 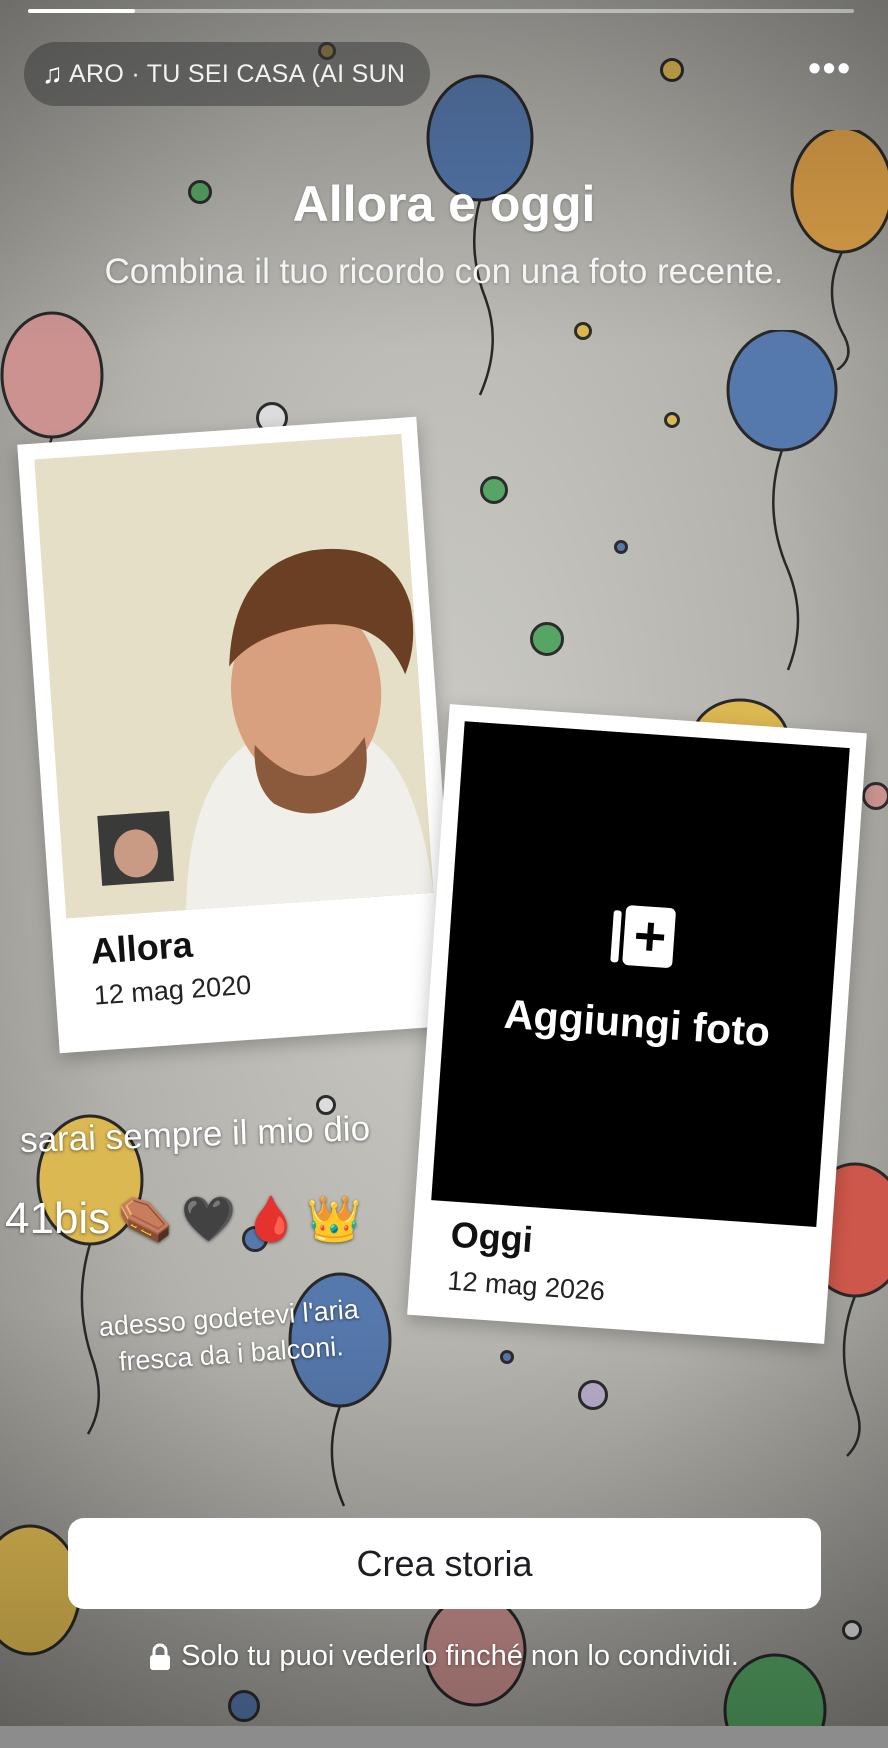 I want to click on bottom-system-bar, so click(x=444, y=1737).